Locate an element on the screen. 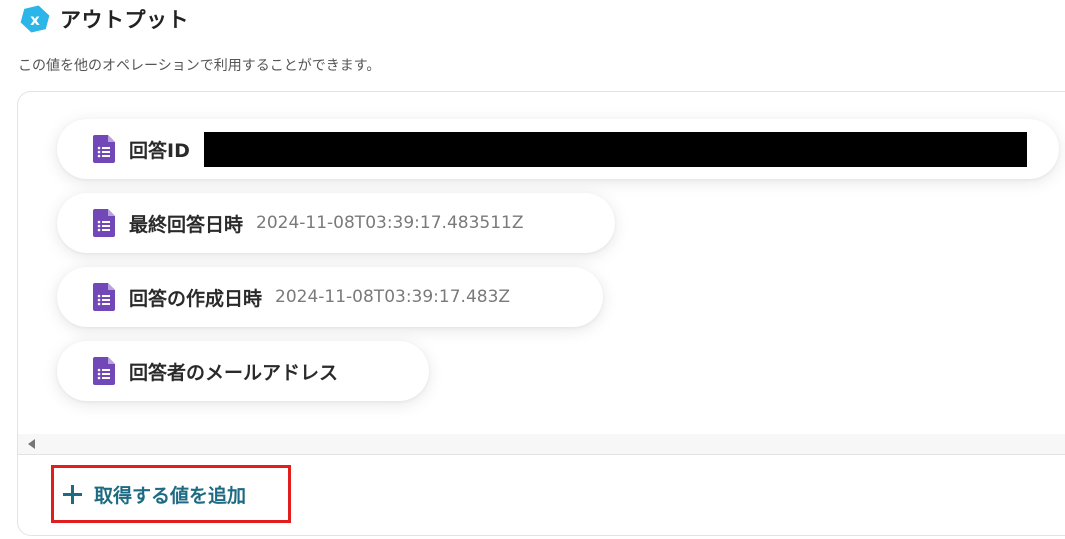  page-title: アウトプット is located at coordinates (124, 20).